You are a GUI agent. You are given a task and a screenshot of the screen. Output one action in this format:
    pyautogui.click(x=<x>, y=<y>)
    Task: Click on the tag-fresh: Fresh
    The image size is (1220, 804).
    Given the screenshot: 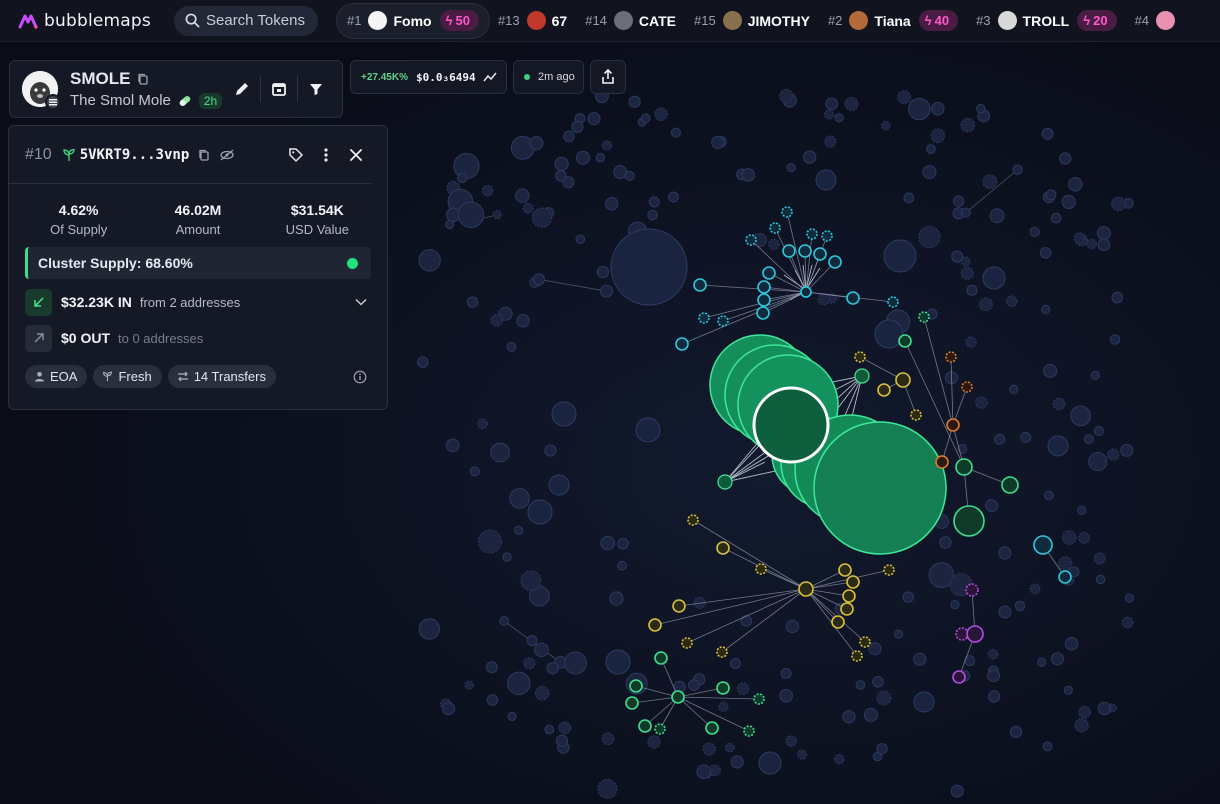 What is the action you would take?
    pyautogui.click(x=127, y=376)
    